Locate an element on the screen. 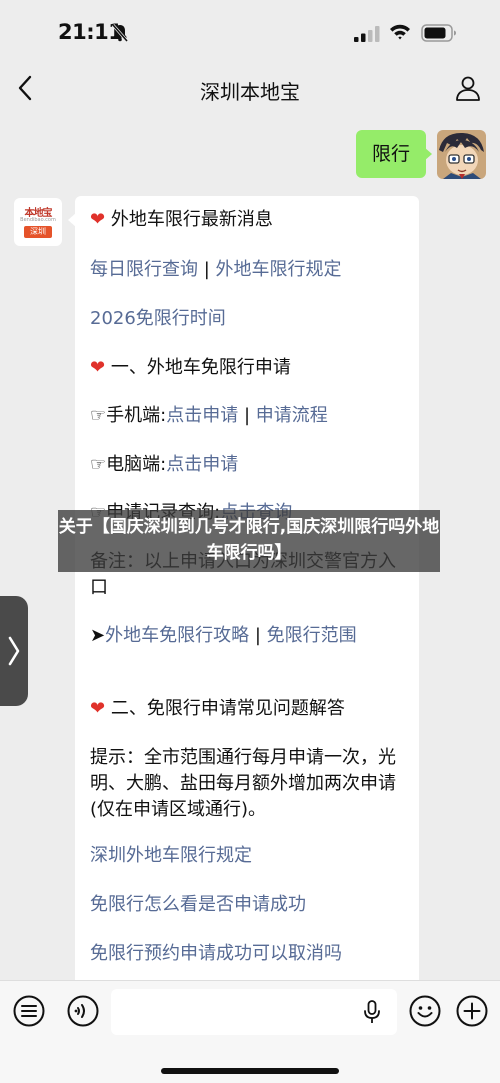  chevron-right-icon is located at coordinates (14, 651).